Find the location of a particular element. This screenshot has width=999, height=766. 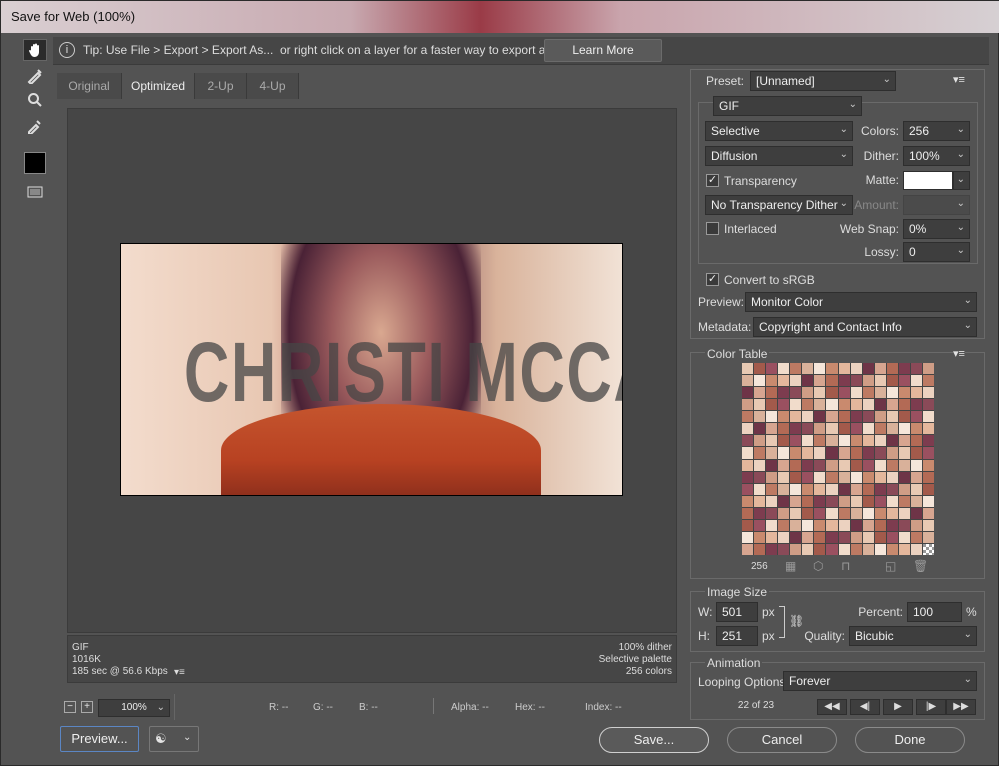

zoom-tool-icon is located at coordinates (35, 100).